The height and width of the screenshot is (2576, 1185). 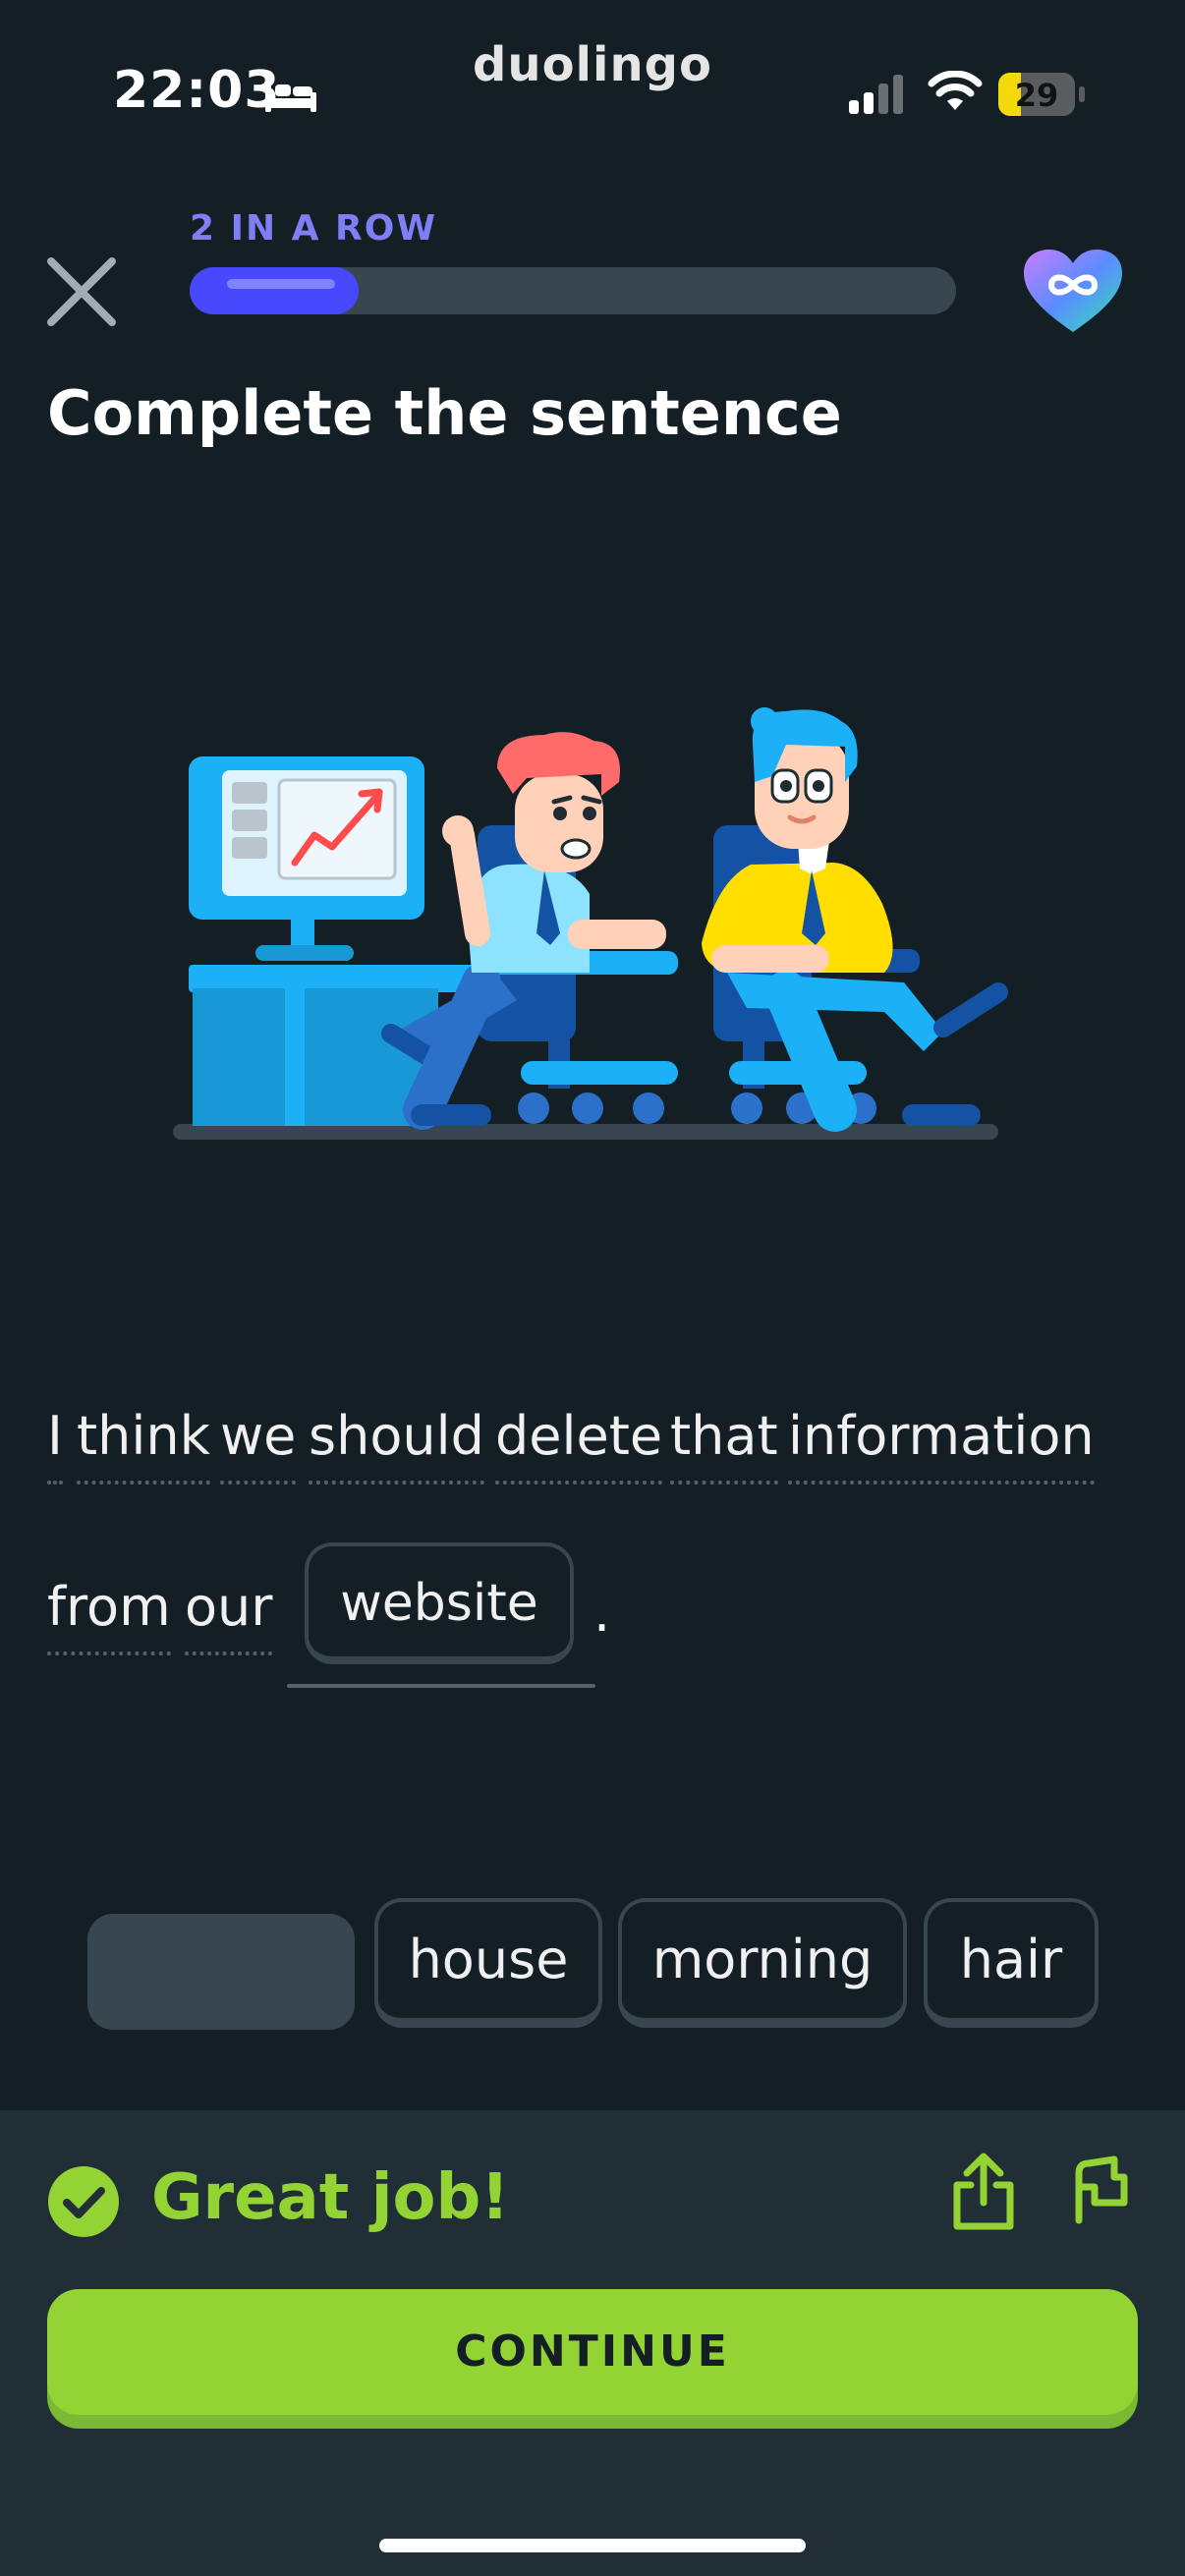 I want to click on prompt-title: Complete the sentence, so click(x=445, y=413).